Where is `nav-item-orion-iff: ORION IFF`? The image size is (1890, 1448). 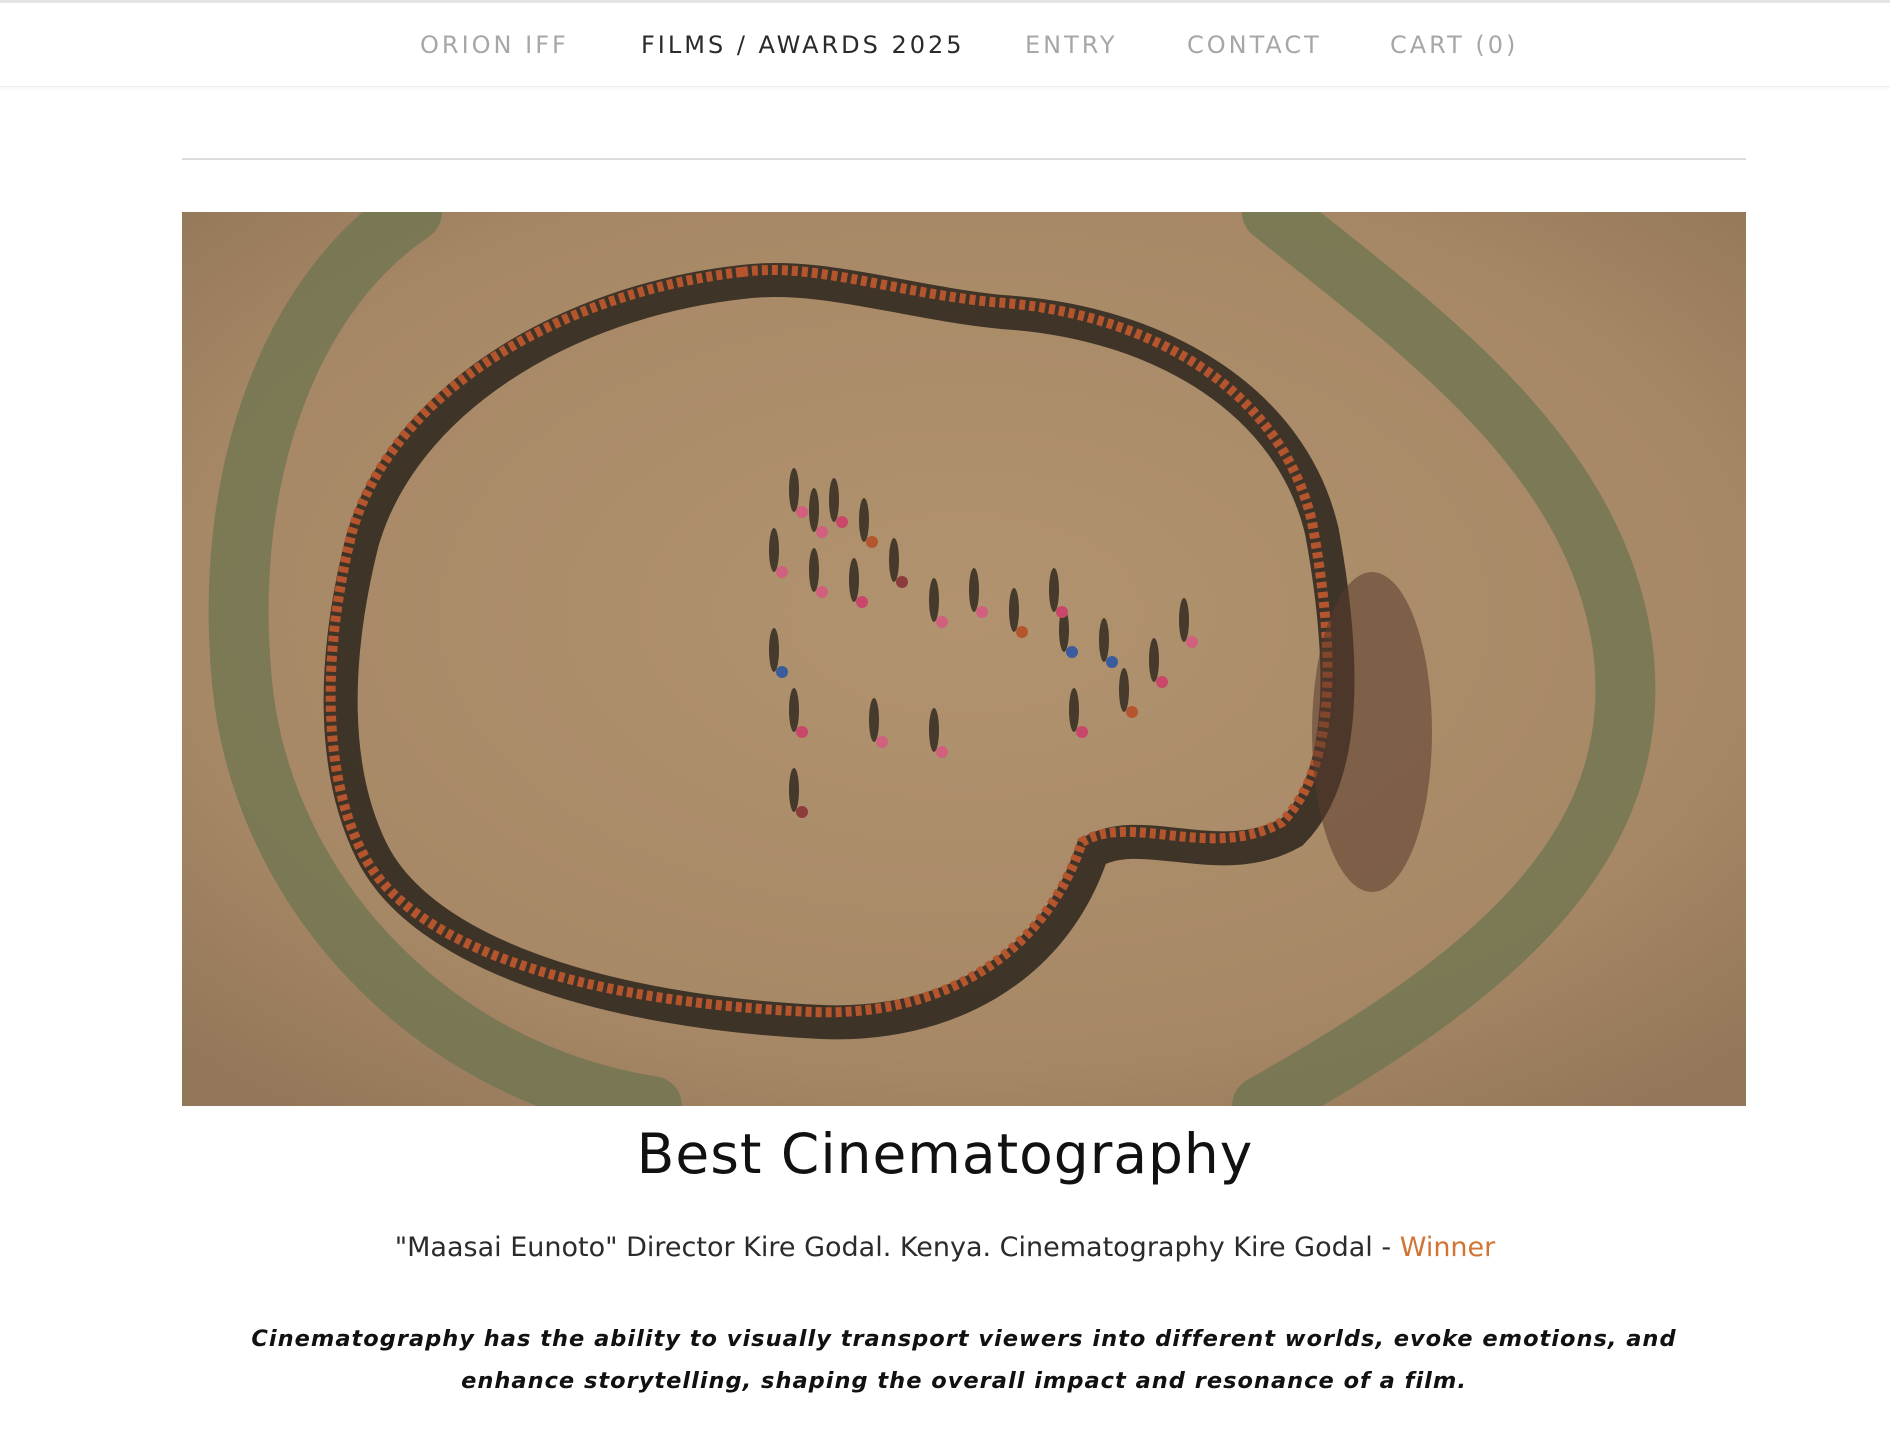 nav-item-orion-iff: ORION IFF is located at coordinates (494, 45).